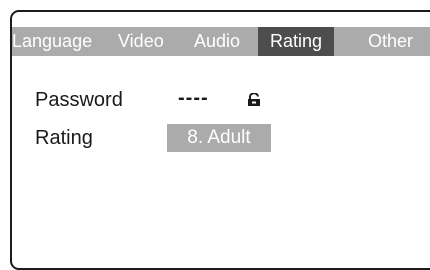 The width and height of the screenshot is (430, 270). Describe the element at coordinates (52, 41) in the screenshot. I see `tab-language: Language` at that location.